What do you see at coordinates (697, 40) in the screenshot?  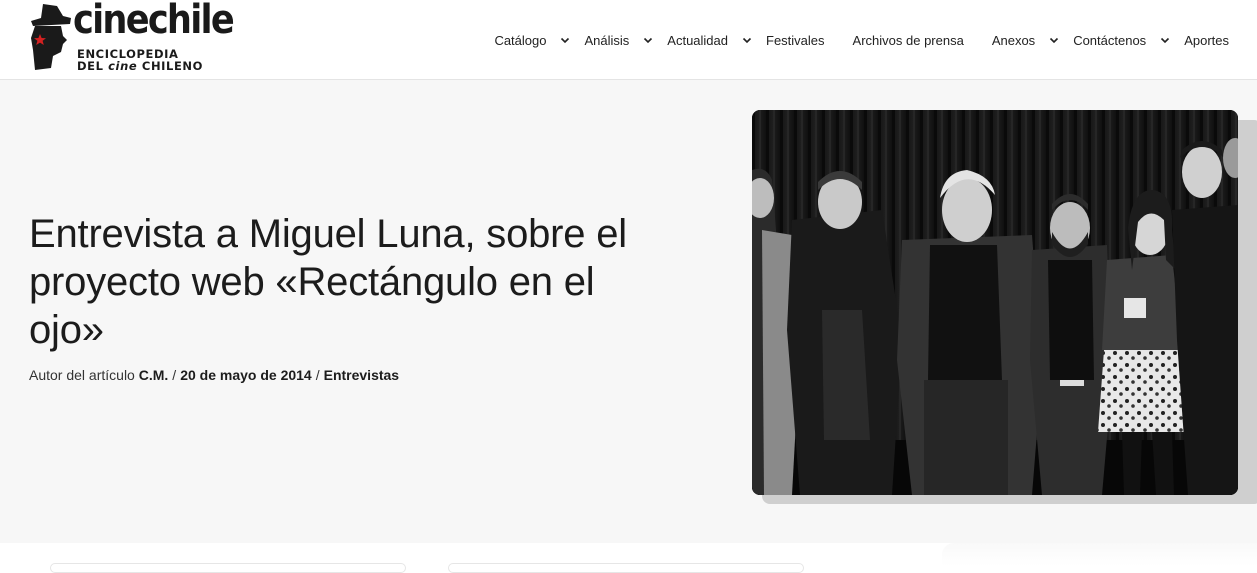 I see `nav-label: Actualidad` at bounding box center [697, 40].